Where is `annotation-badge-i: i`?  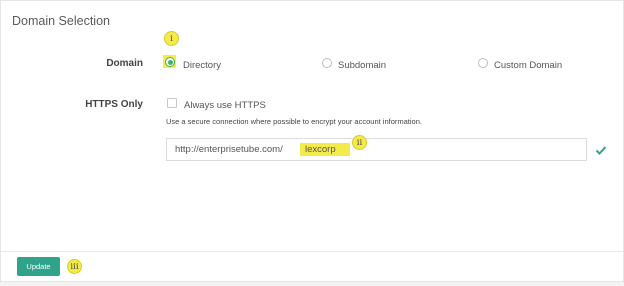
annotation-badge-i: i is located at coordinates (171, 38).